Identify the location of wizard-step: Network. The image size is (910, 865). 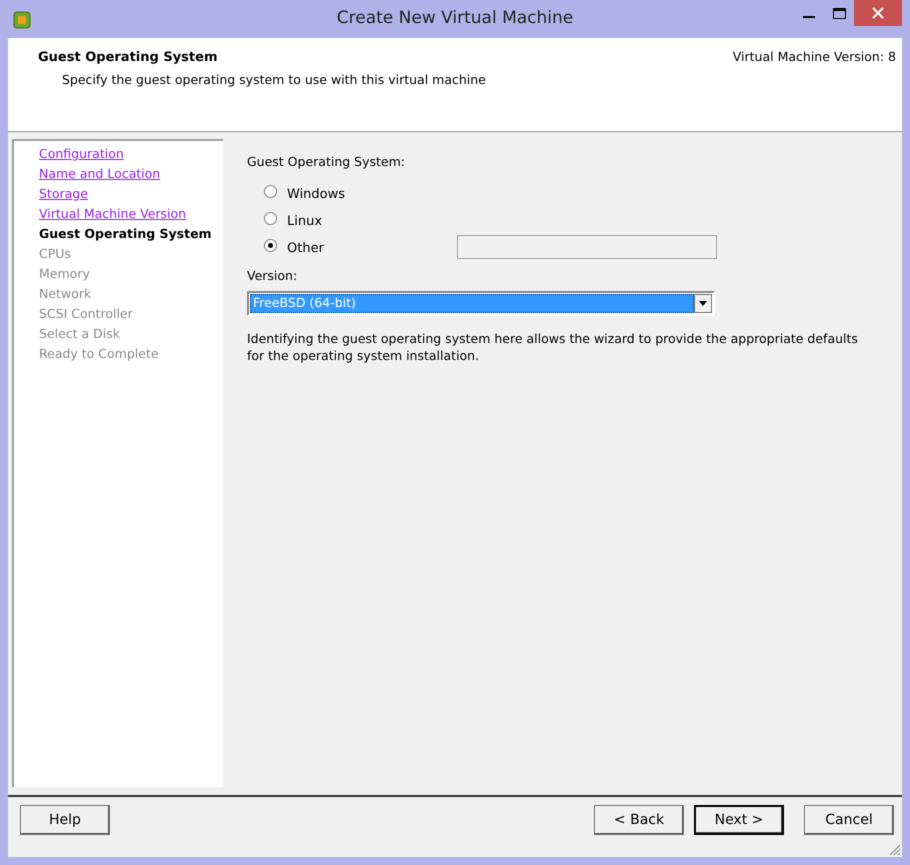
(131, 294).